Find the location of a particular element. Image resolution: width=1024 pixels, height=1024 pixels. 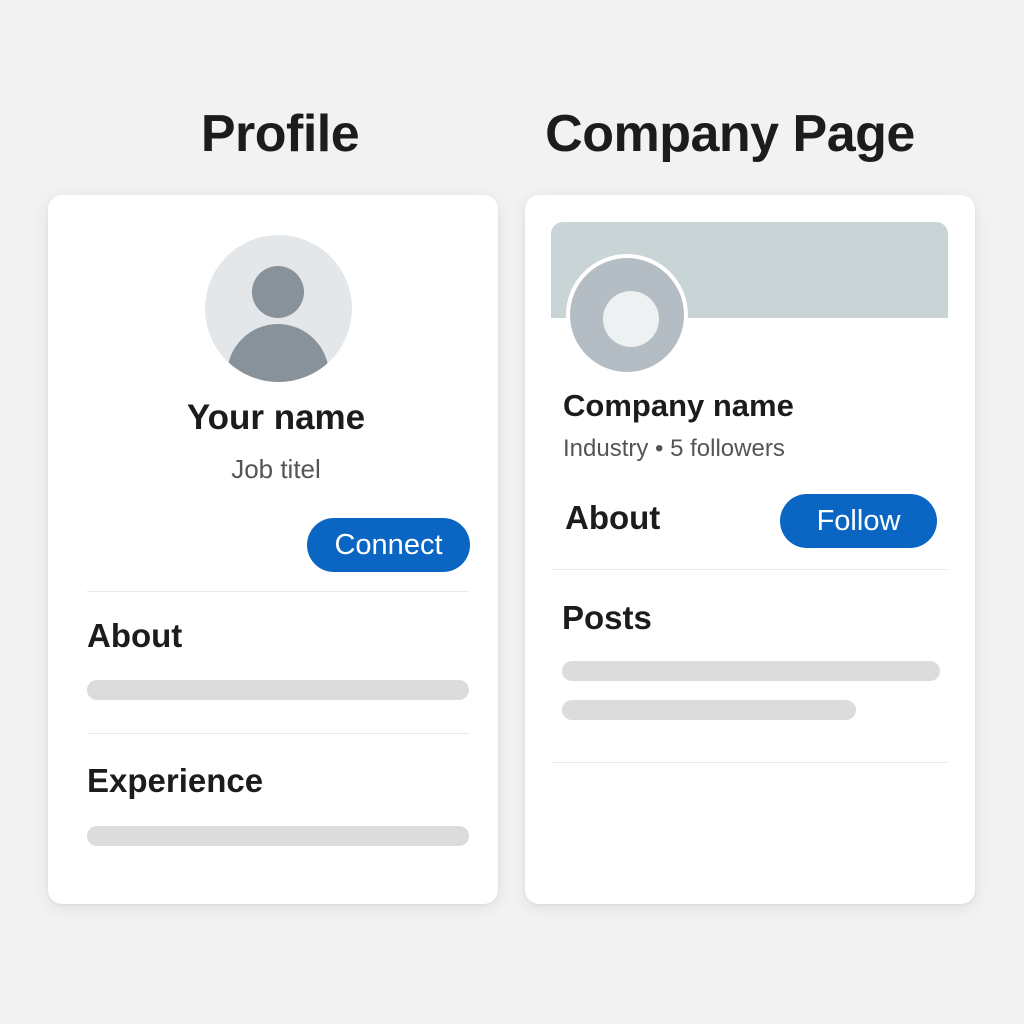

experience-placeholder-bar is located at coordinates (278, 836).